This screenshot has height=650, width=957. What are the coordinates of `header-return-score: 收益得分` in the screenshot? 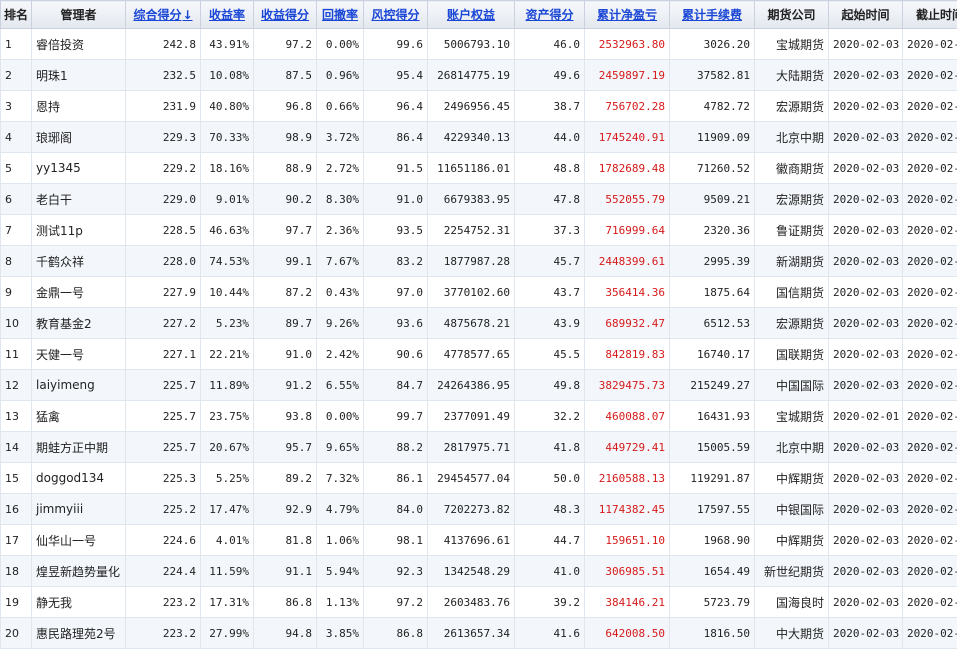 It's located at (285, 14).